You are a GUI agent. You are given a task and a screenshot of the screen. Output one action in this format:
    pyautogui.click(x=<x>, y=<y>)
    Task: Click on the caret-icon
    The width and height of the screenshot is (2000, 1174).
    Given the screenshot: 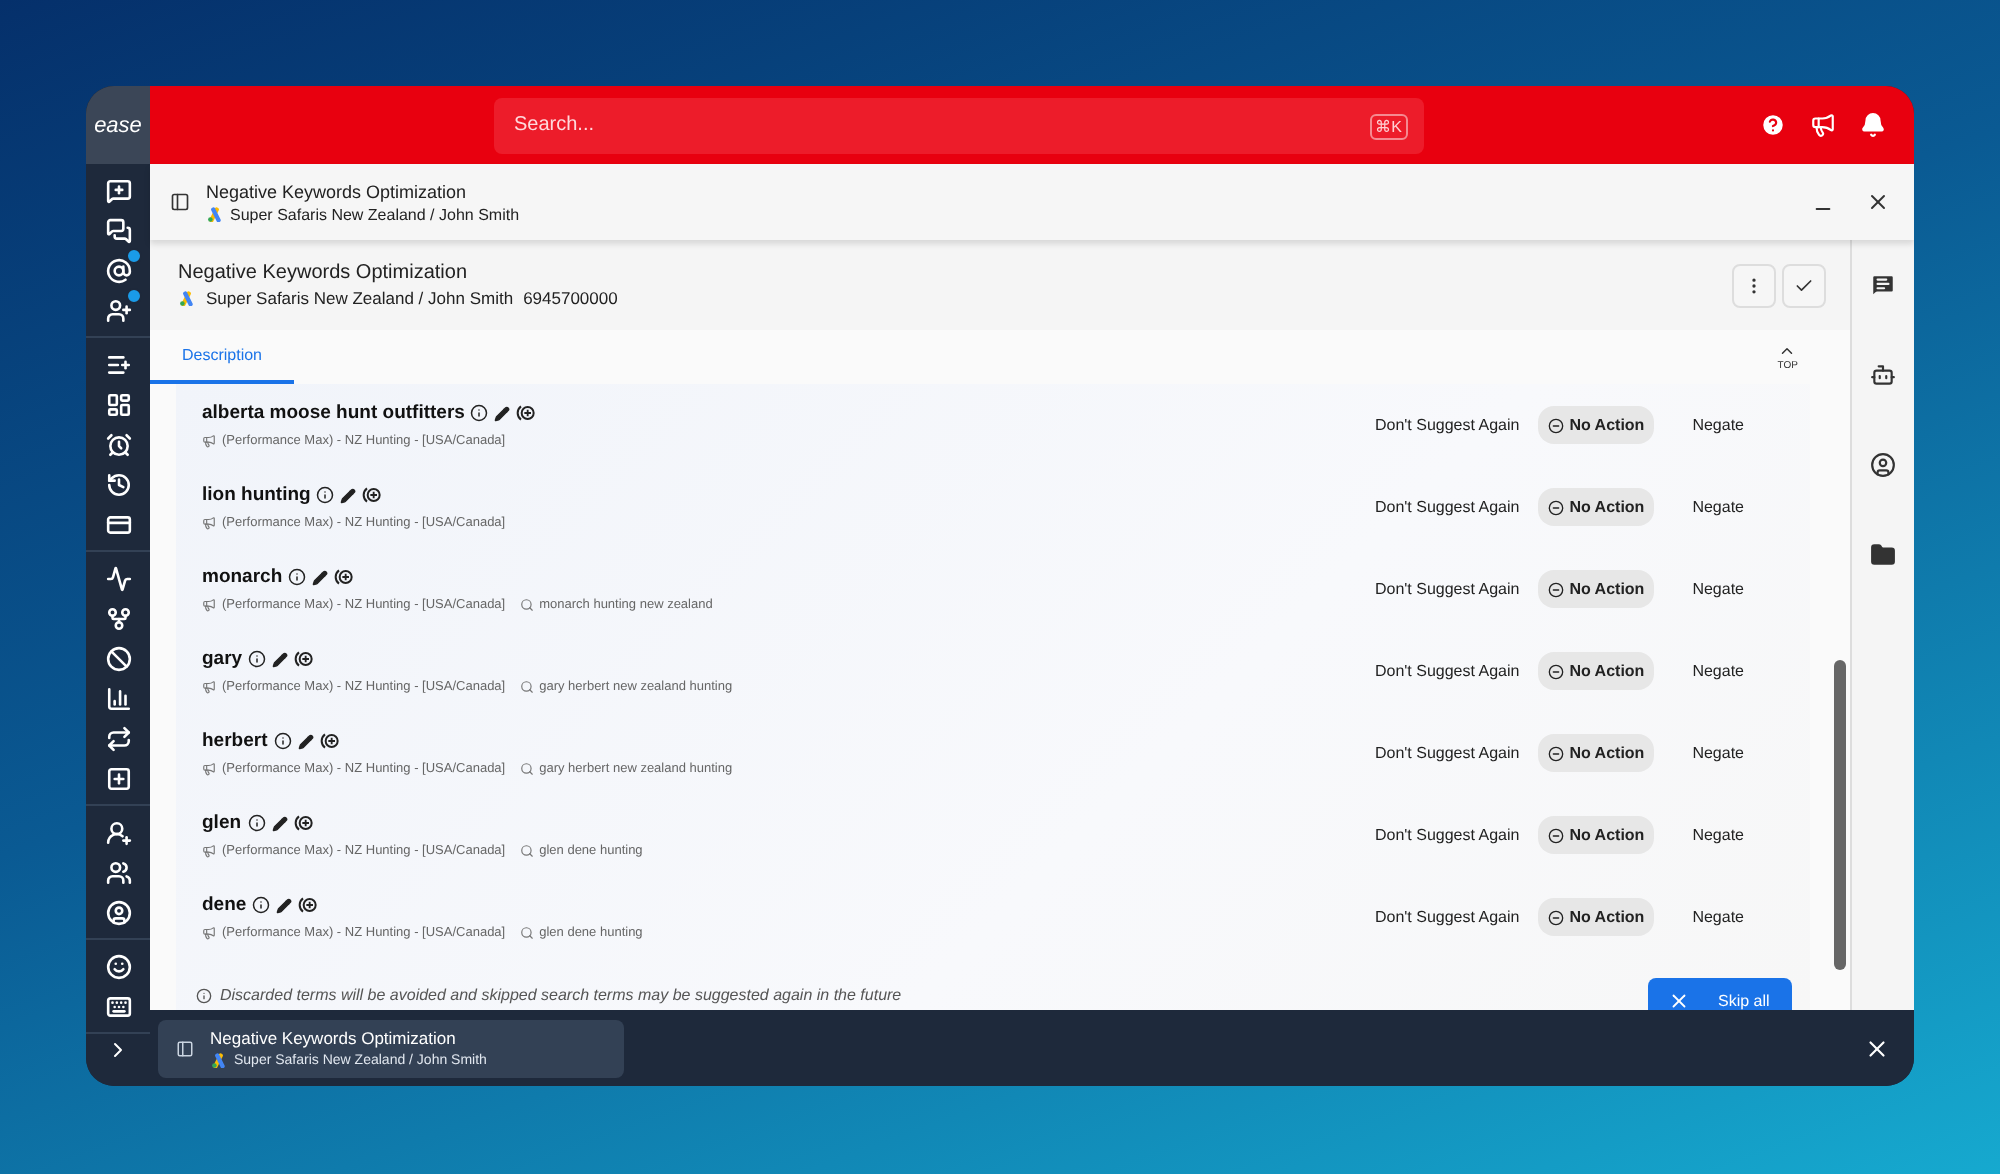 What is the action you would take?
    pyautogui.click(x=1787, y=351)
    